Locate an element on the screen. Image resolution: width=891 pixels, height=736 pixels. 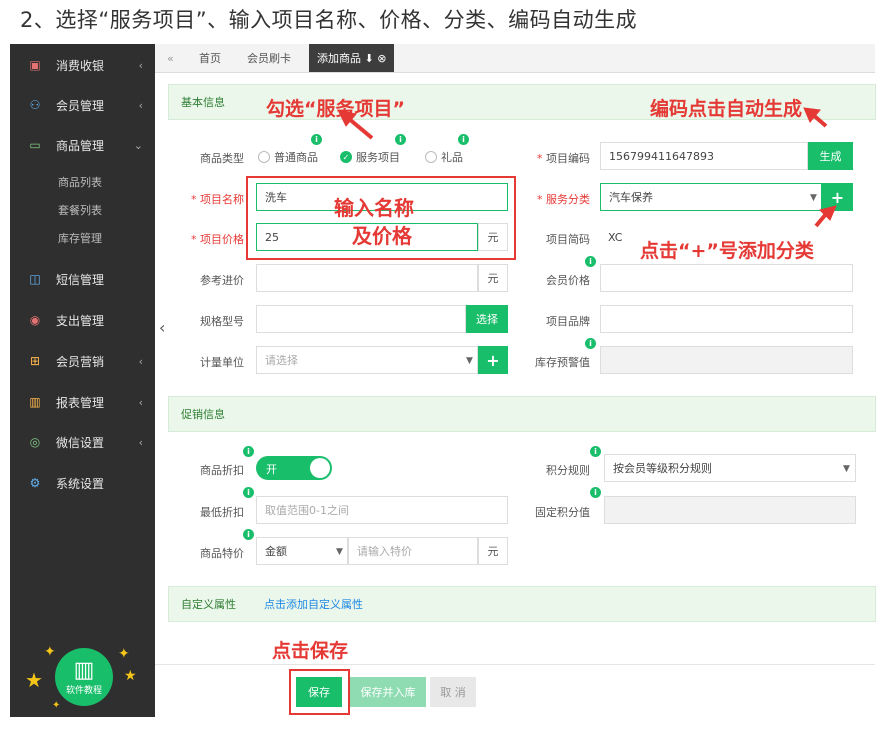
arrow-to-service-radio is located at coordinates (360, 128).